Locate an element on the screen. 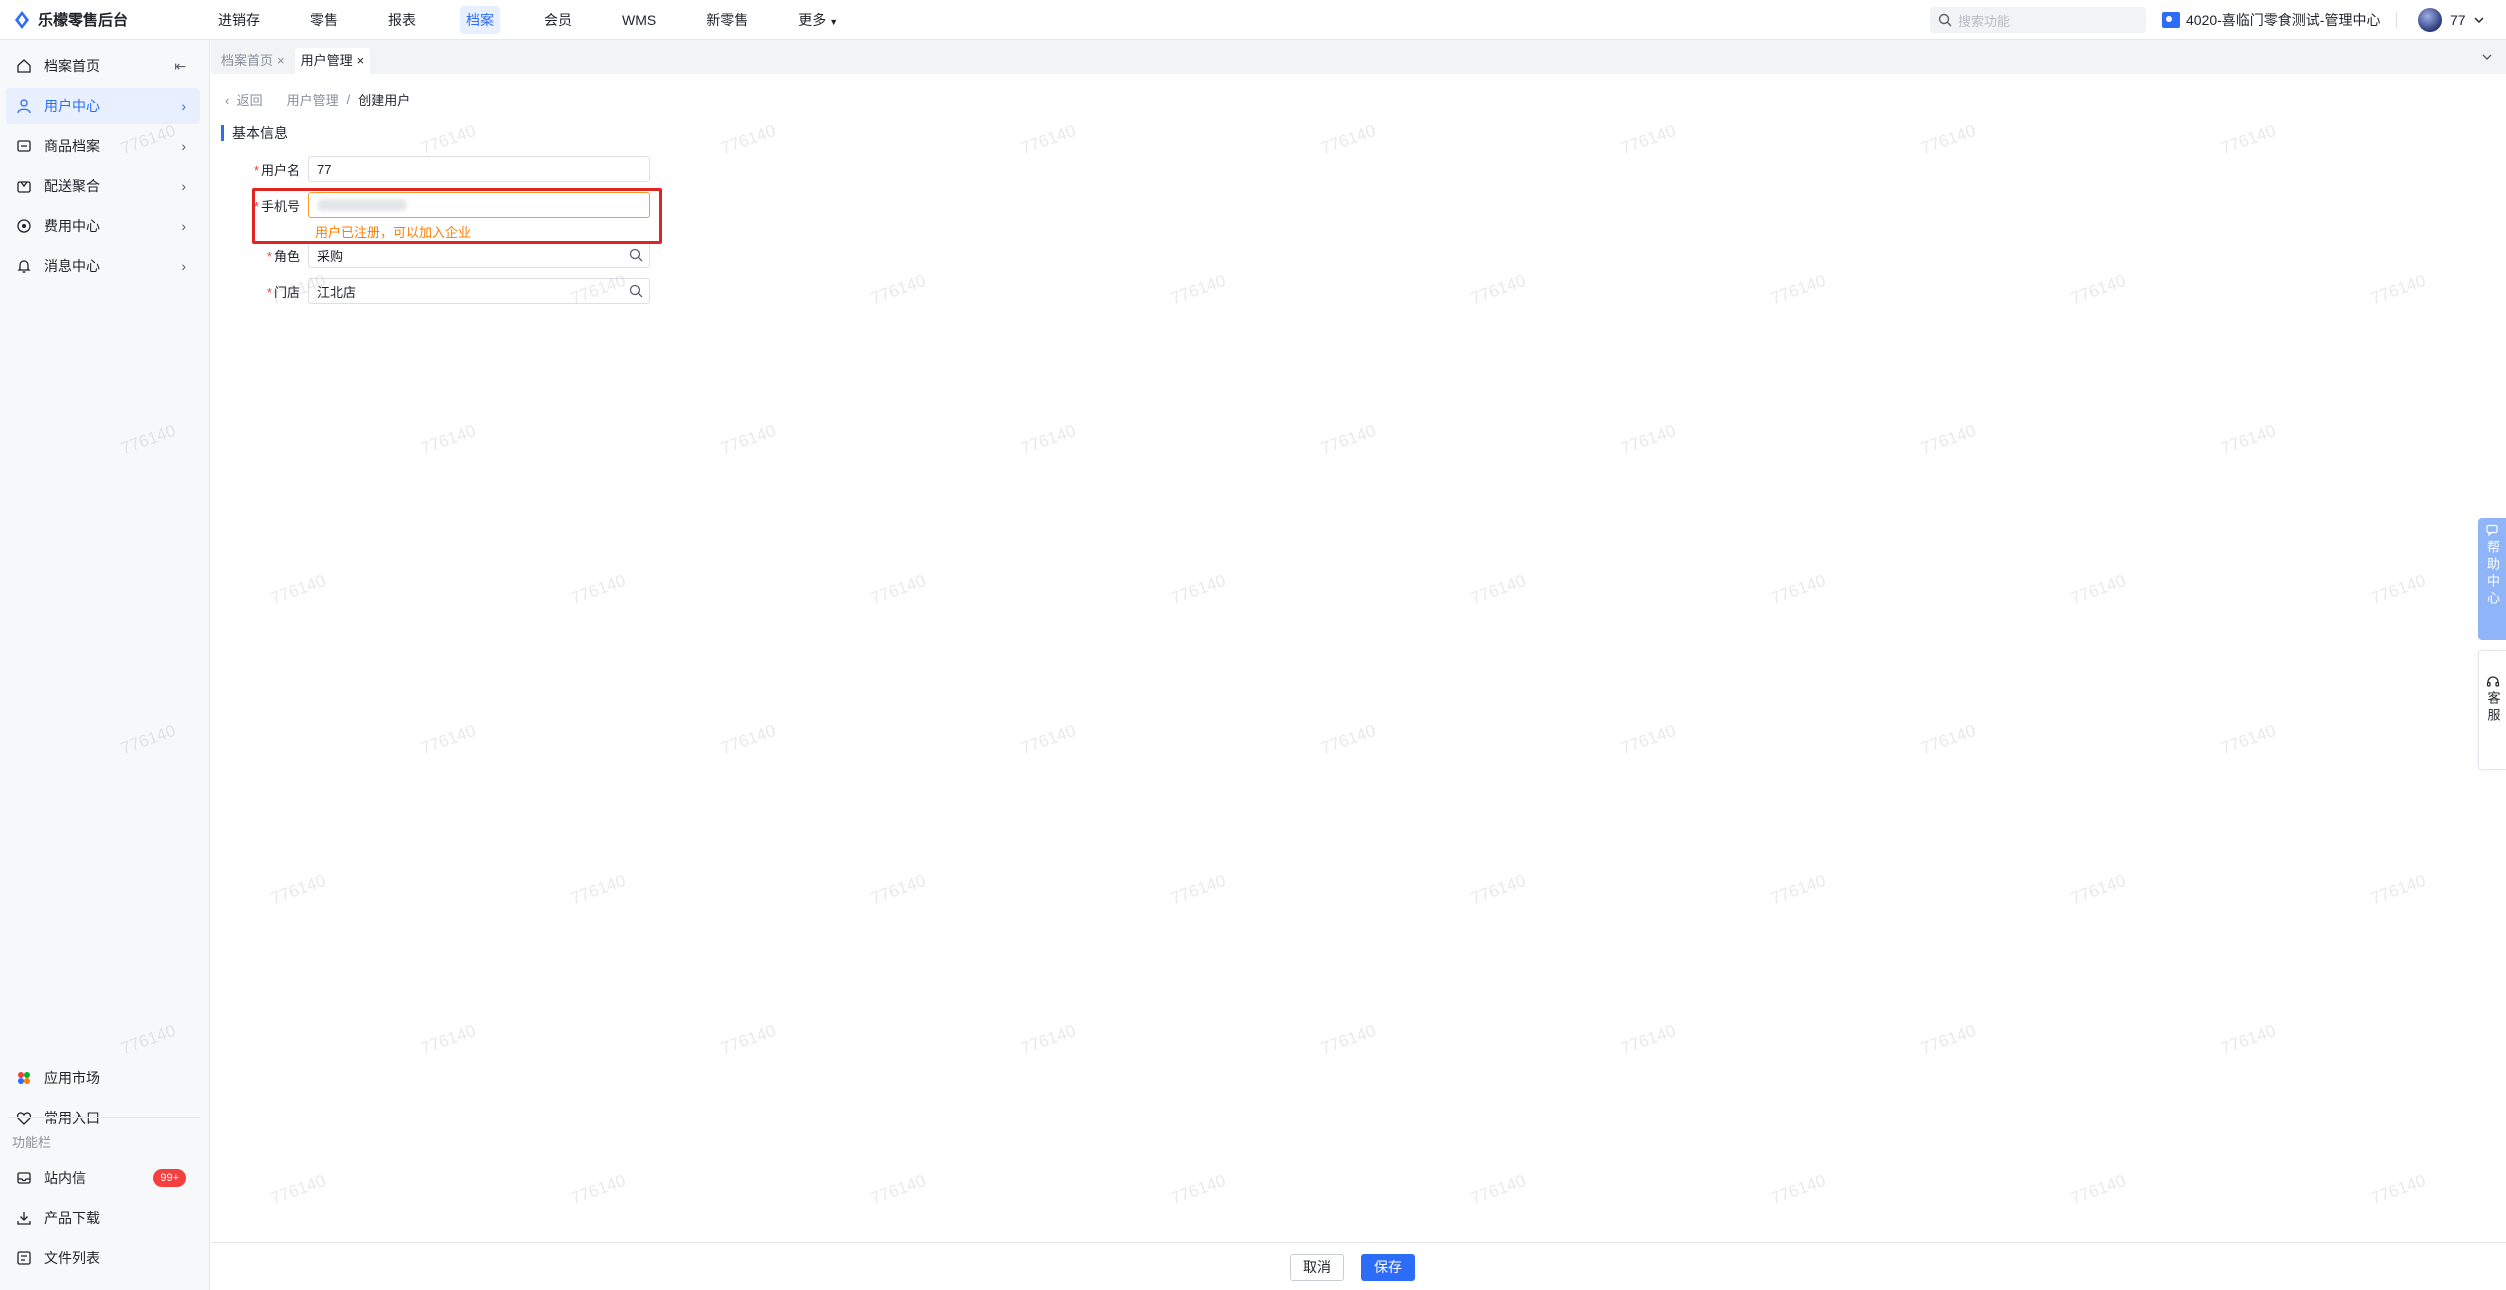 Image resolution: width=2506 pixels, height=1290 pixels. org-switcher: 4020-喜临门零食测试-管理中心 is located at coordinates (2271, 20).